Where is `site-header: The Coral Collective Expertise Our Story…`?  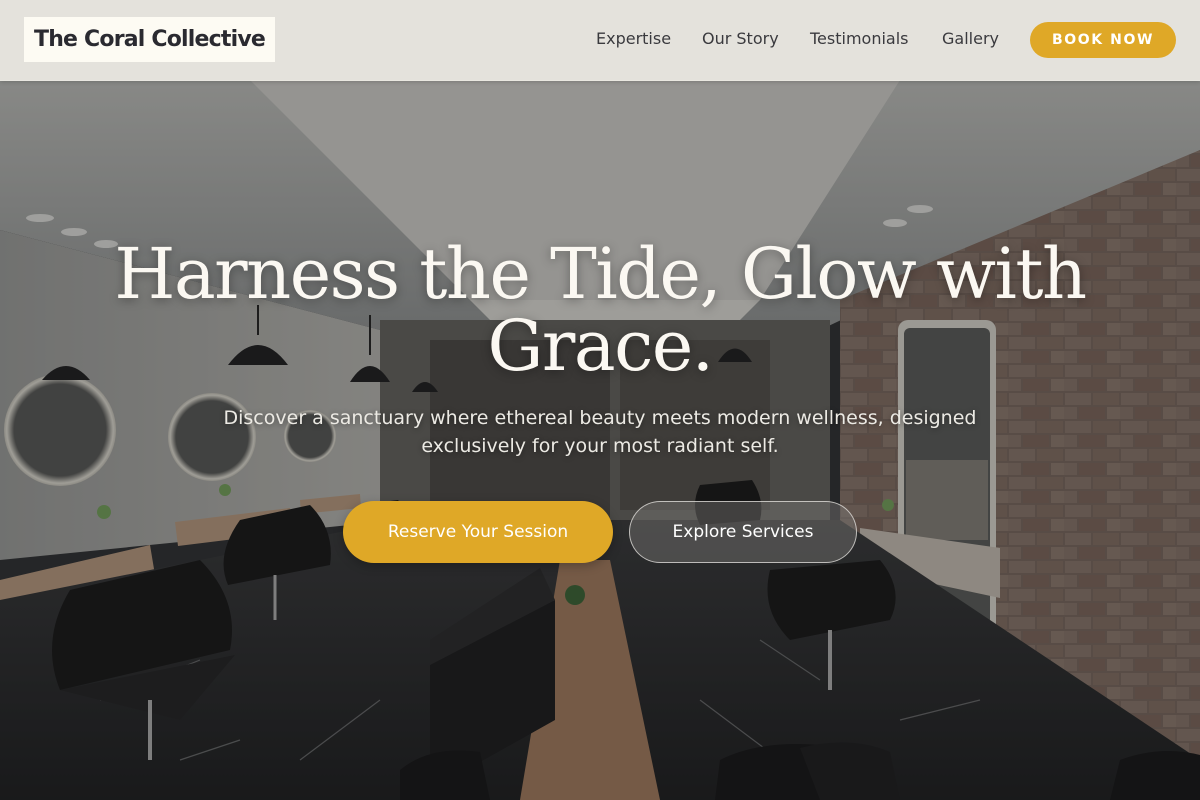 site-header: The Coral Collective Expertise Our Story… is located at coordinates (600, 40).